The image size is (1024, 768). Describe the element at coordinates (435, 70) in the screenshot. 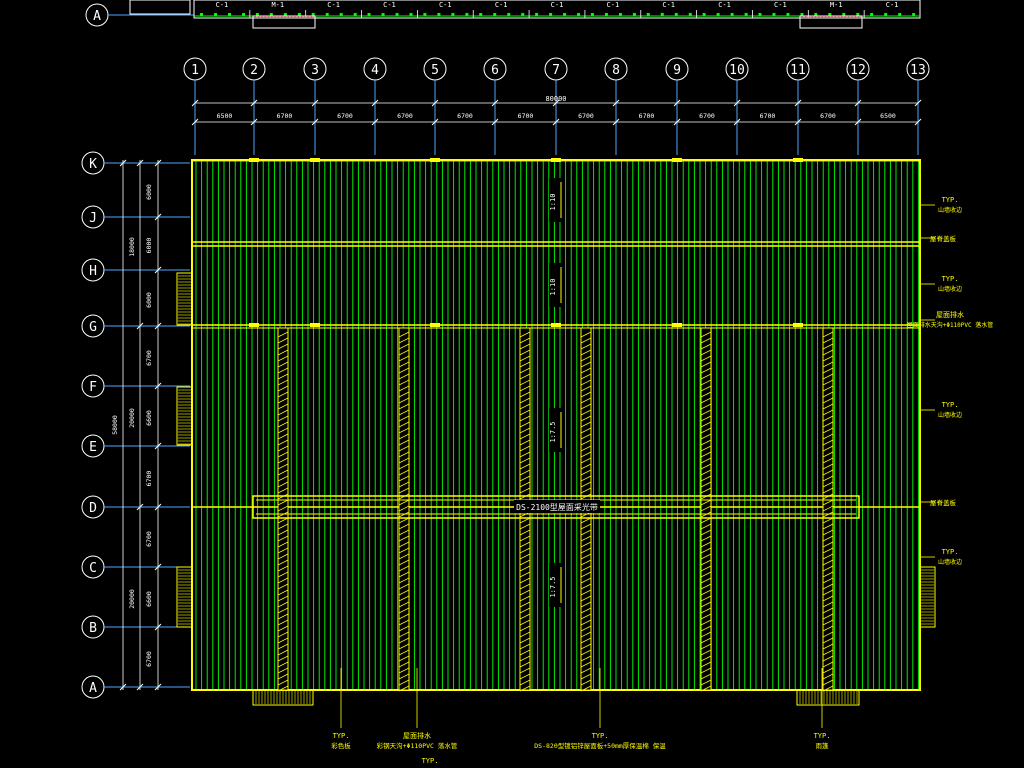

I see `column-label: 5` at that location.